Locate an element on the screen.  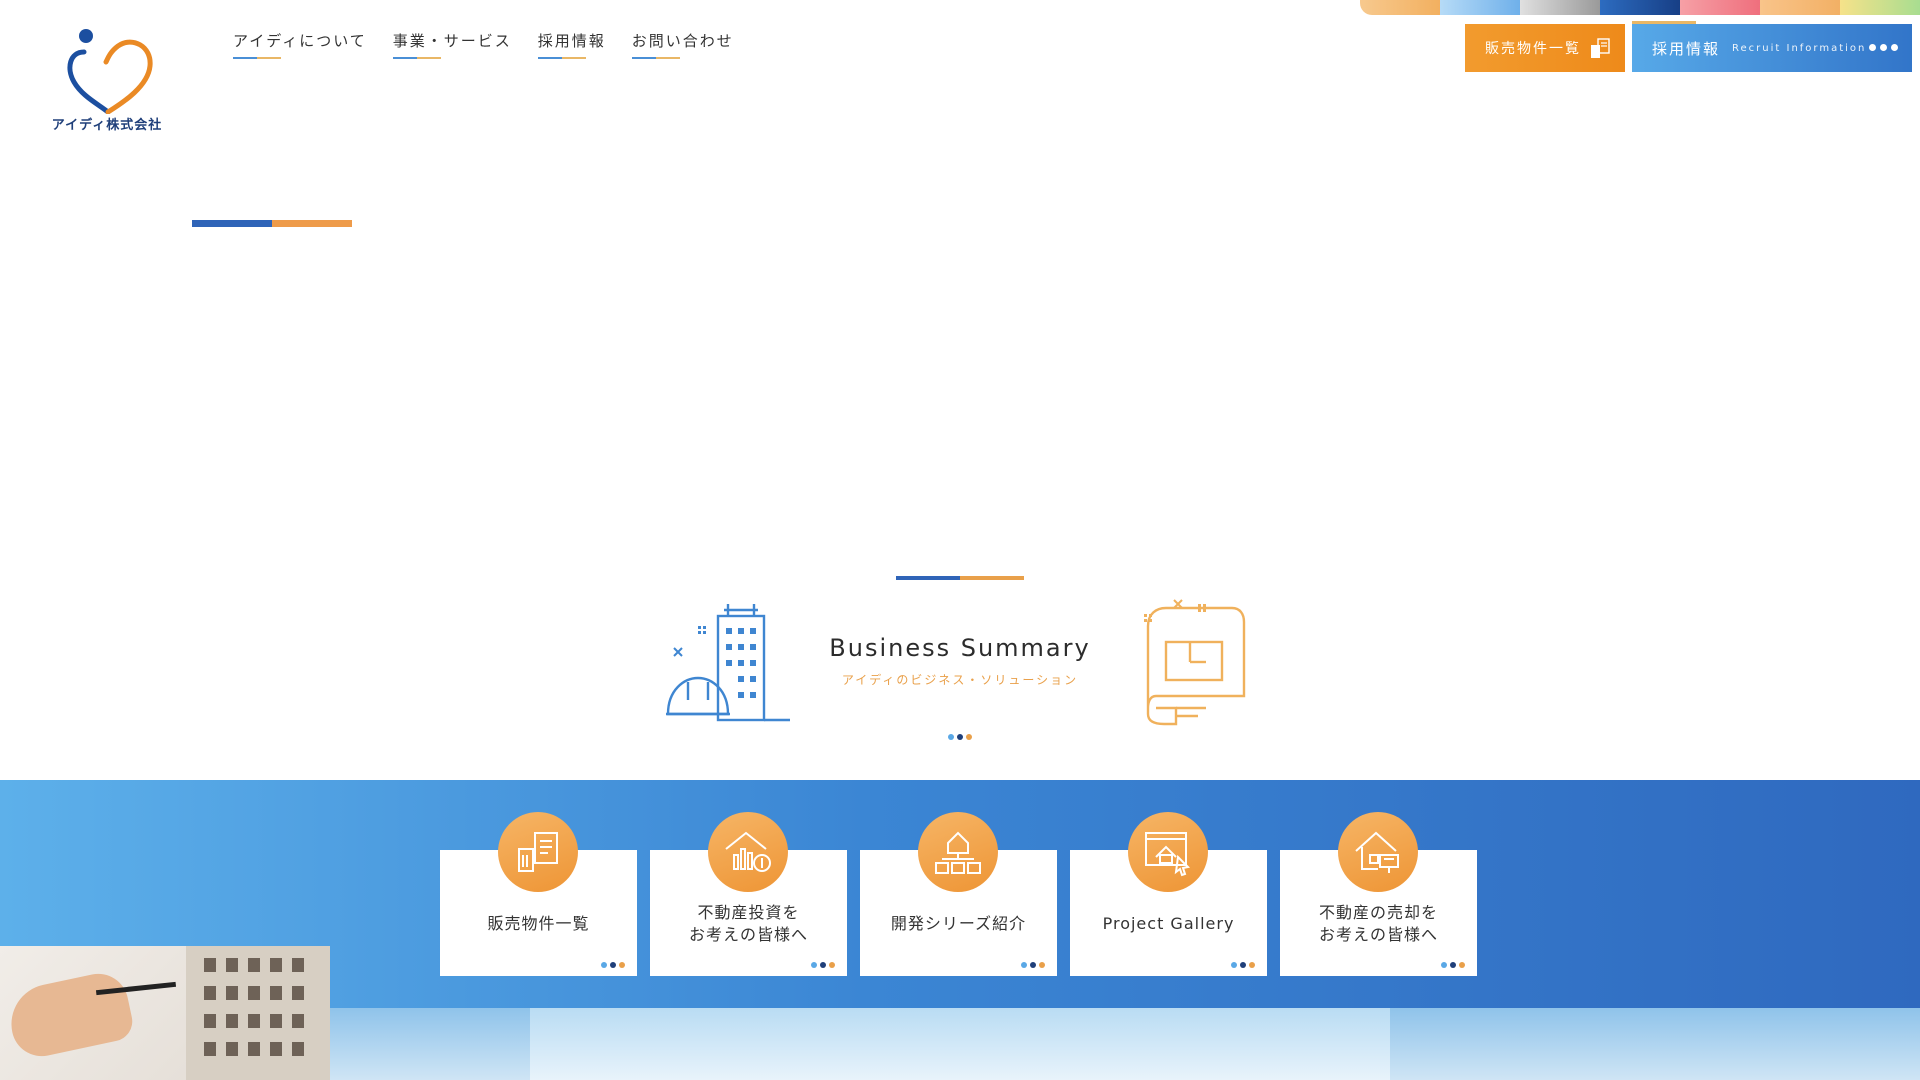
global-nav: アイディについて 事業・サービス 採用情報 お問い合わせ is located at coordinates (483, 44).